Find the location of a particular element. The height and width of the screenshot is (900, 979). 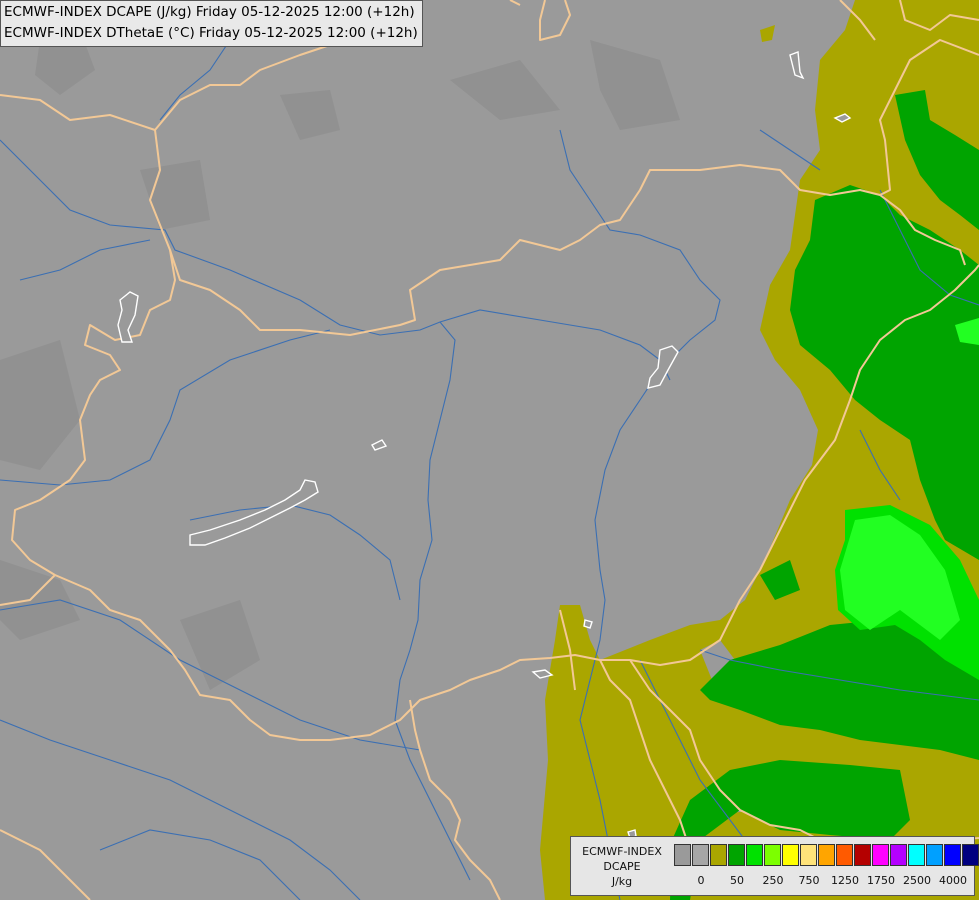

legend-tick-label: 4000 is located at coordinates (953, 880).